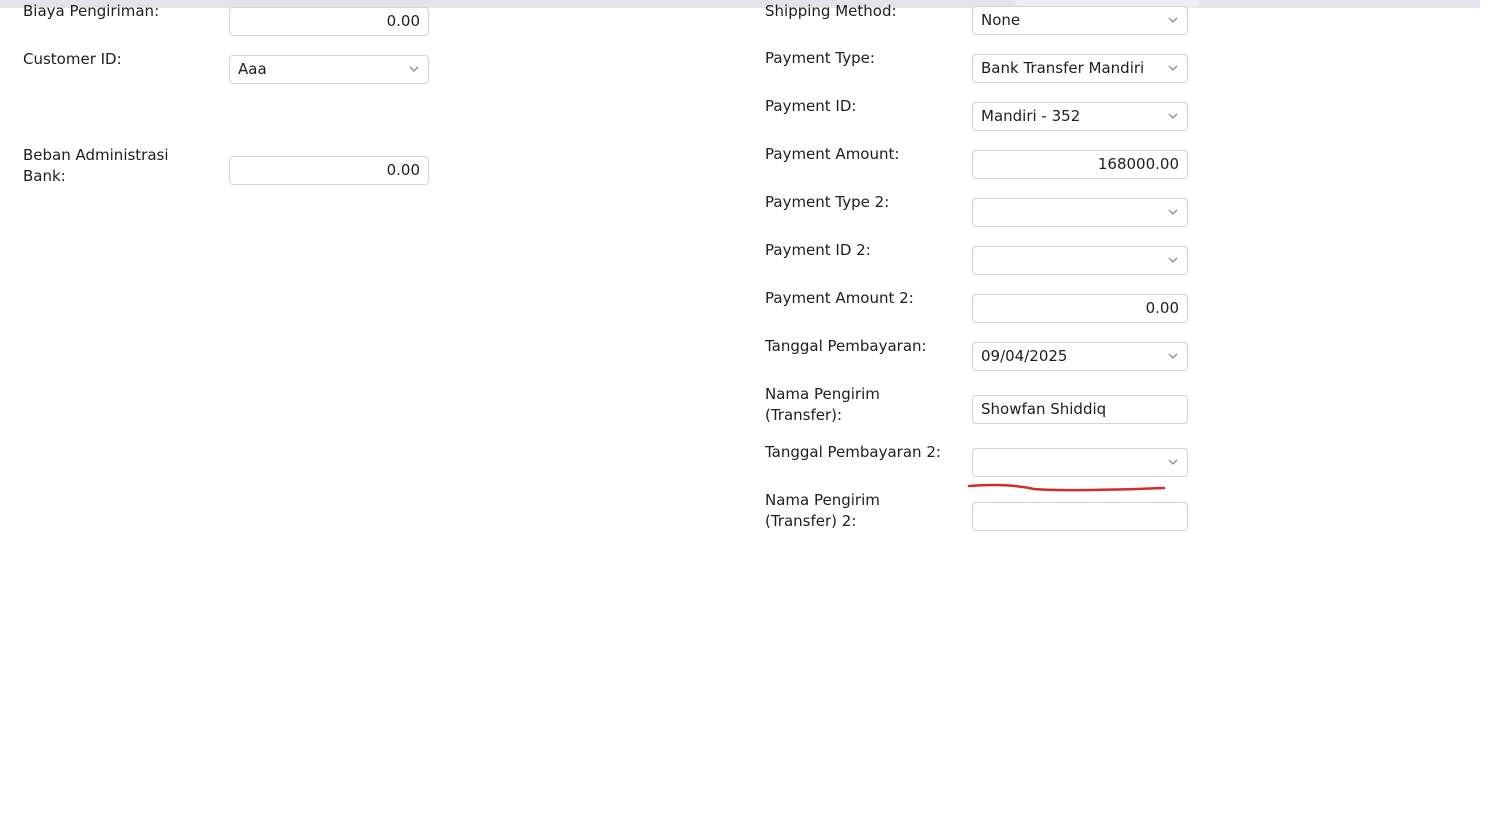  Describe the element at coordinates (1080, 308) in the screenshot. I see `payment-amount-2-input: 0.00` at that location.